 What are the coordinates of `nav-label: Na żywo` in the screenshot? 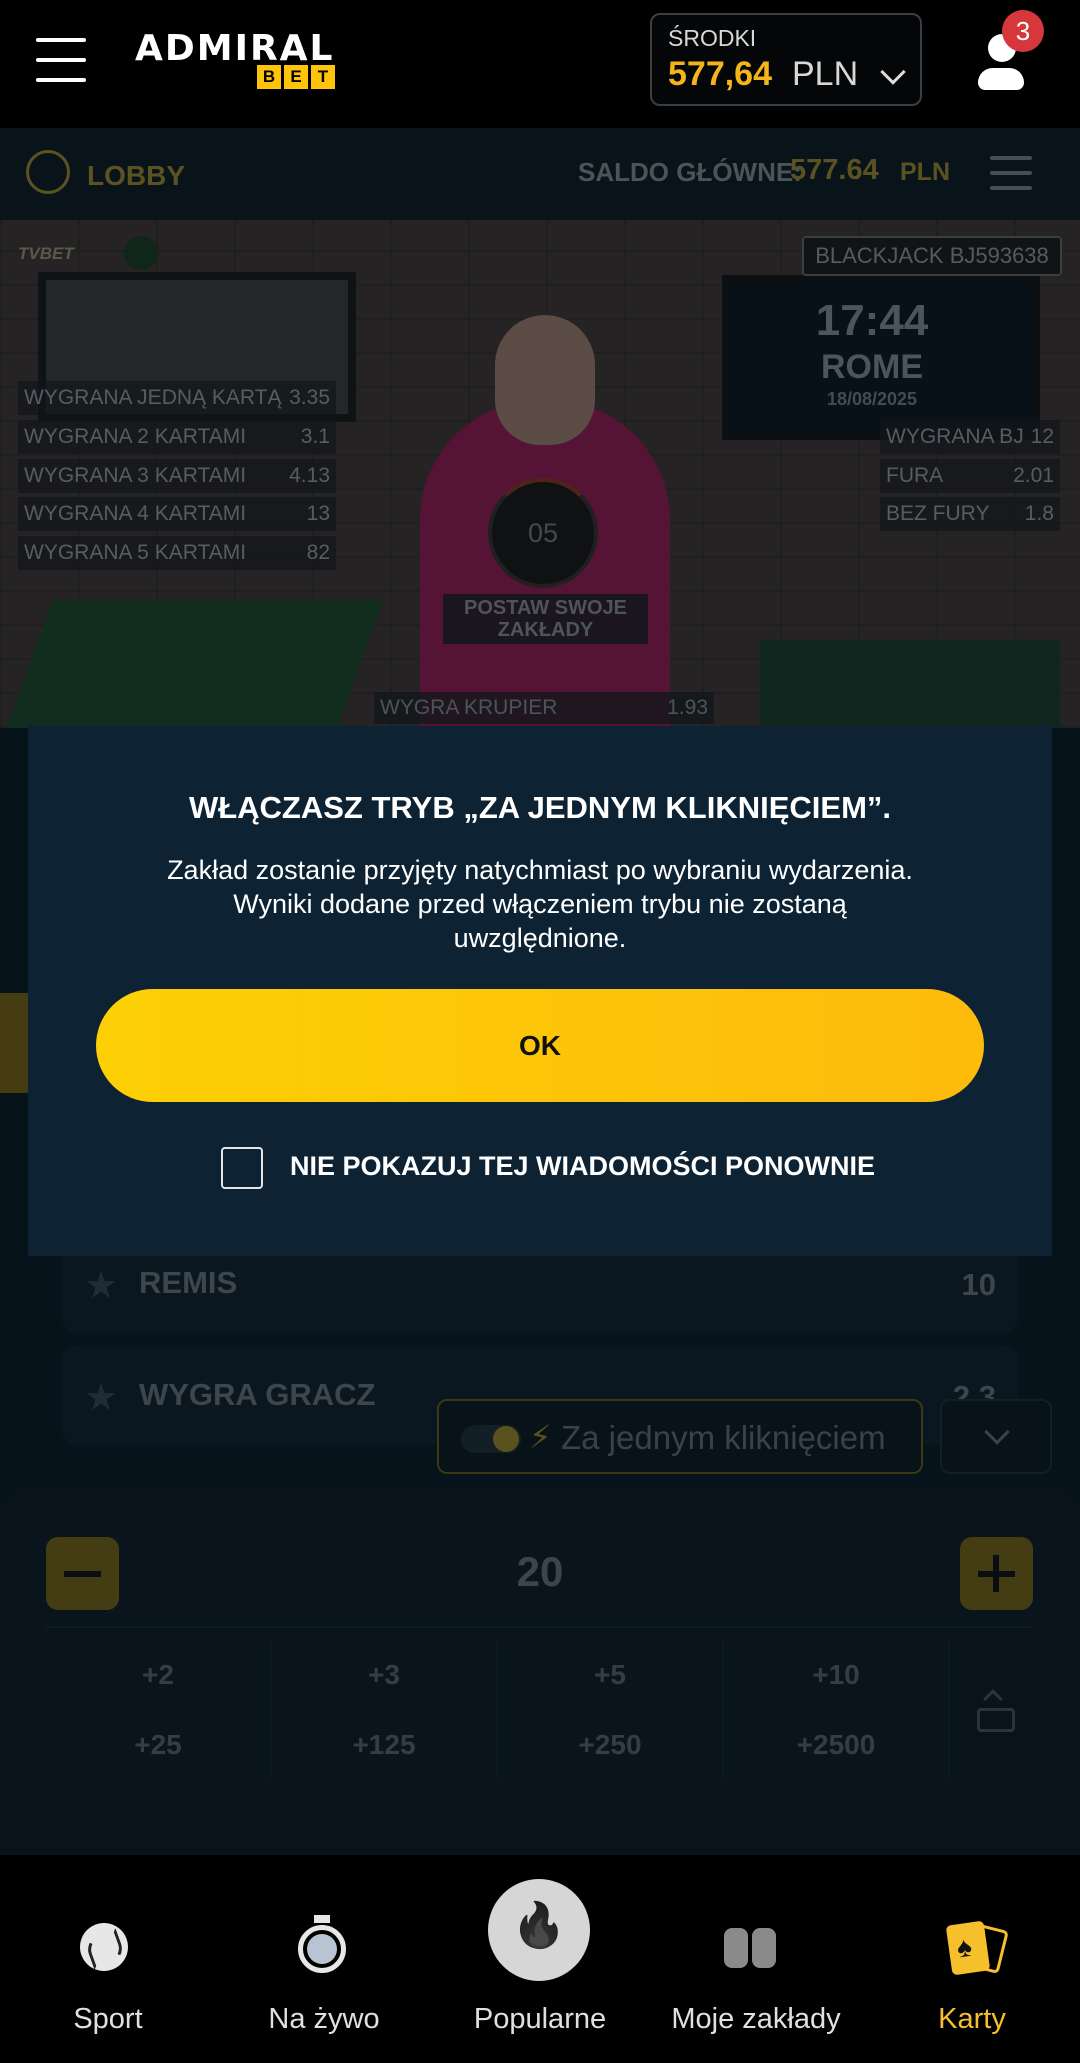 It's located at (324, 2019).